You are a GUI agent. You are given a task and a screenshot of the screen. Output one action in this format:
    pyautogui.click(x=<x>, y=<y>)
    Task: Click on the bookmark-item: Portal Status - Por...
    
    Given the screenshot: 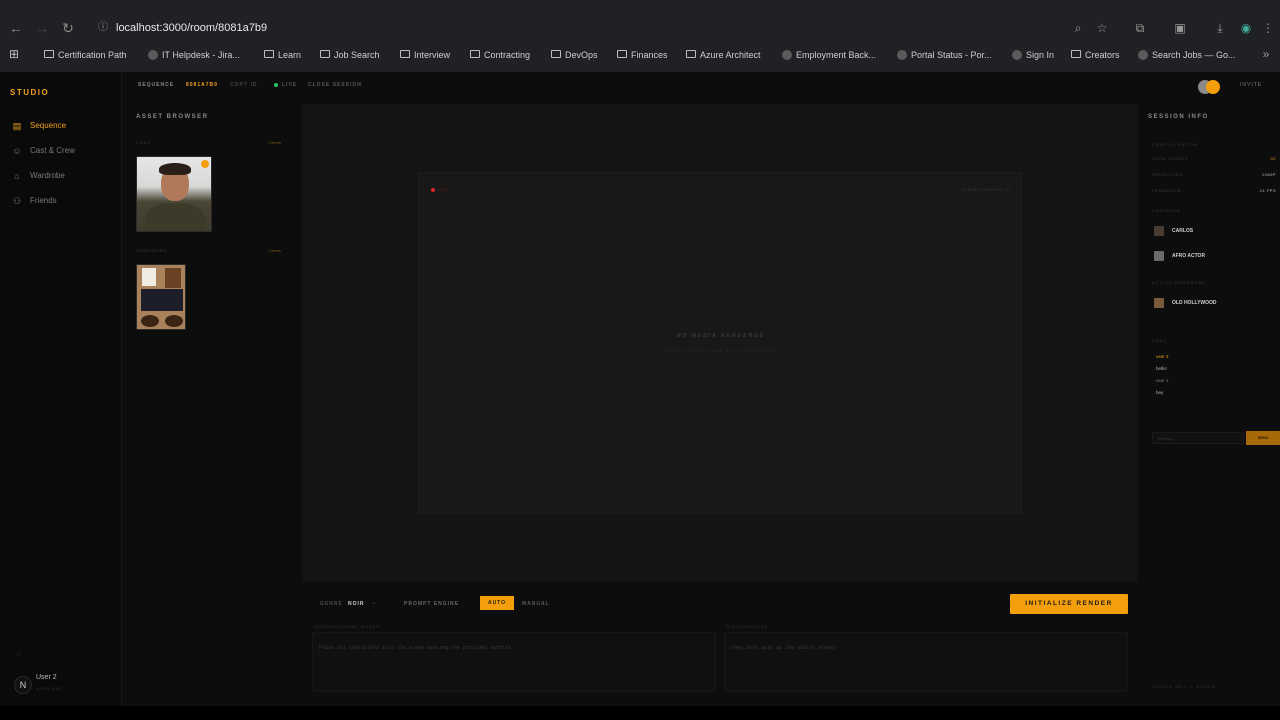 What is the action you would take?
    pyautogui.click(x=944, y=55)
    